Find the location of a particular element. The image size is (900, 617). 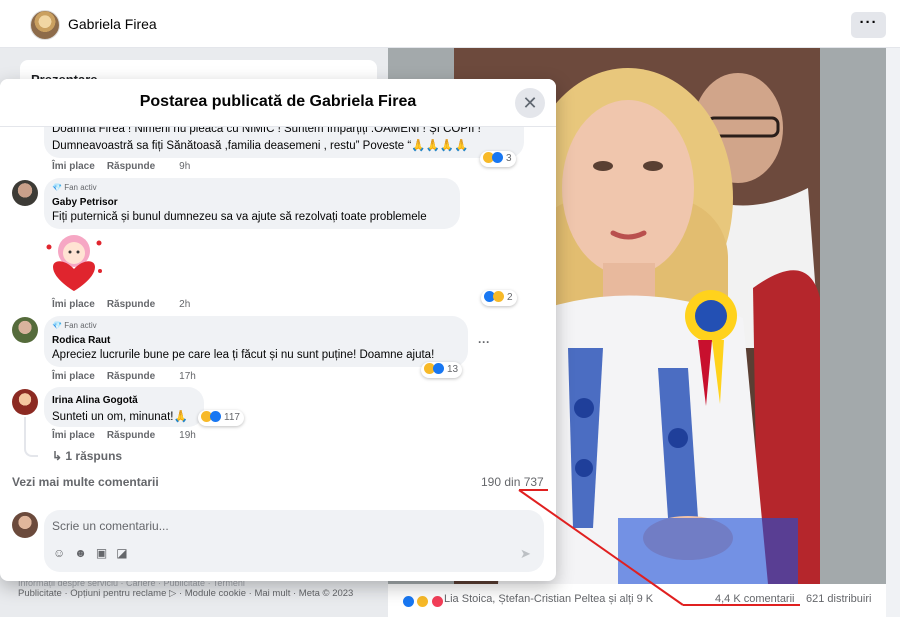

close-button: ✕ is located at coordinates (530, 103).